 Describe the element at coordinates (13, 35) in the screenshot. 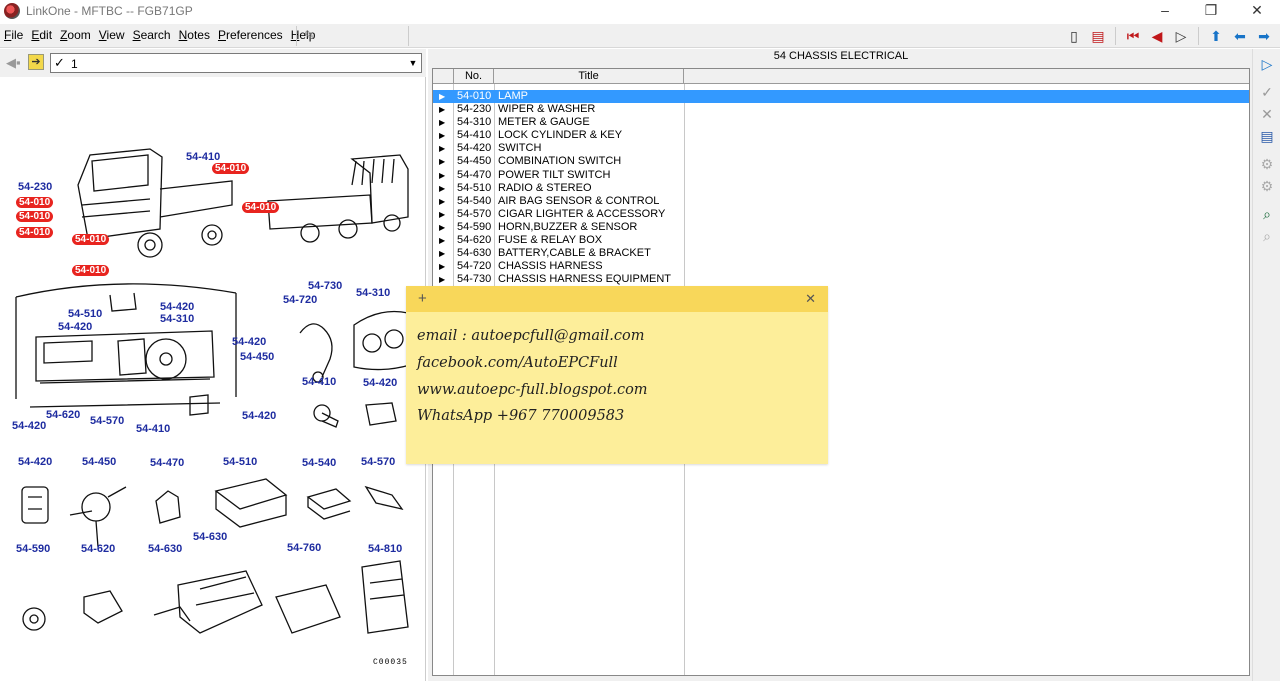

I see `menu-file: File` at that location.